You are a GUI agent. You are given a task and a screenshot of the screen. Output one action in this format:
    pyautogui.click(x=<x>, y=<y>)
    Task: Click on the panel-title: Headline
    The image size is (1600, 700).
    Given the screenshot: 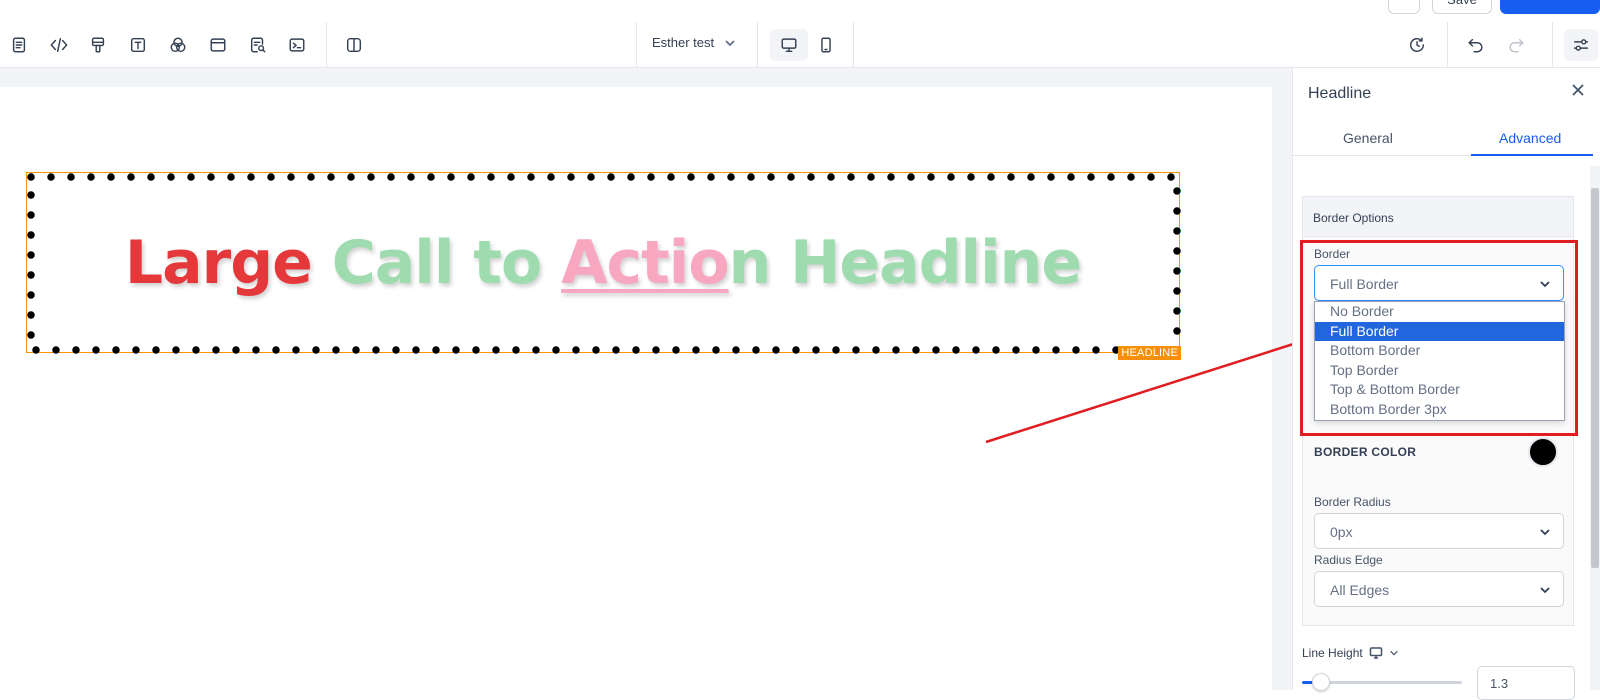 What is the action you would take?
    pyautogui.click(x=1340, y=93)
    